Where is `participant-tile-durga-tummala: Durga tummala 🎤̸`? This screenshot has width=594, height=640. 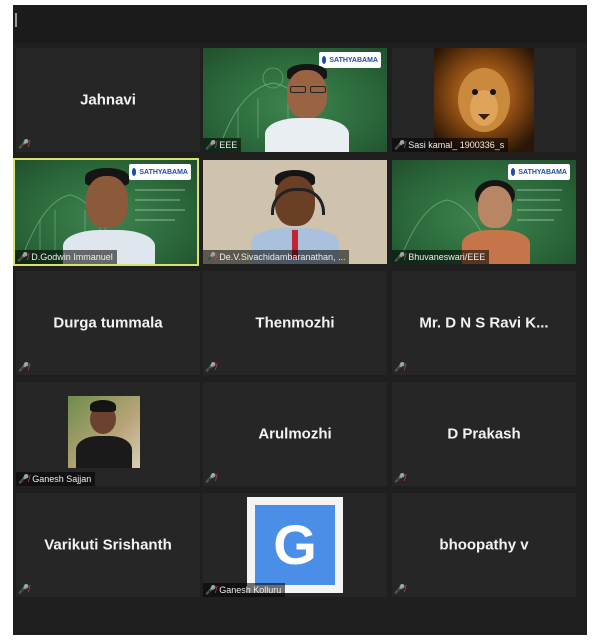 participant-tile-durga-tummala: Durga tummala 🎤̸ is located at coordinates (108, 323).